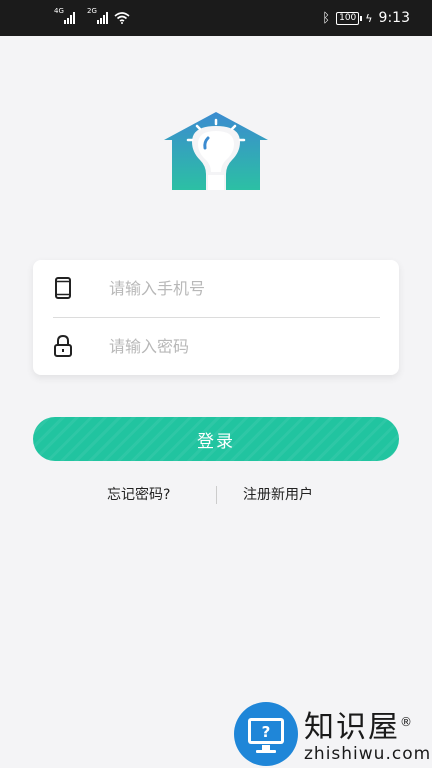 The height and width of the screenshot is (768, 432). I want to click on watermark-logo: ?, so click(266, 734).